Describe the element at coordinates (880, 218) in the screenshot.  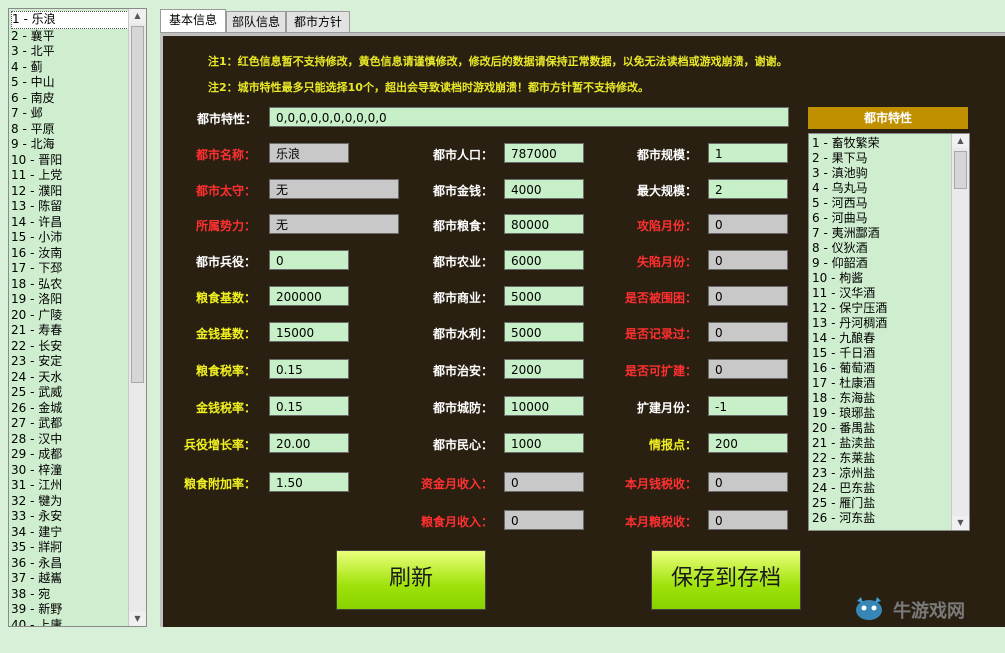
I see `feature-list-item: 6 - 河曲马` at that location.